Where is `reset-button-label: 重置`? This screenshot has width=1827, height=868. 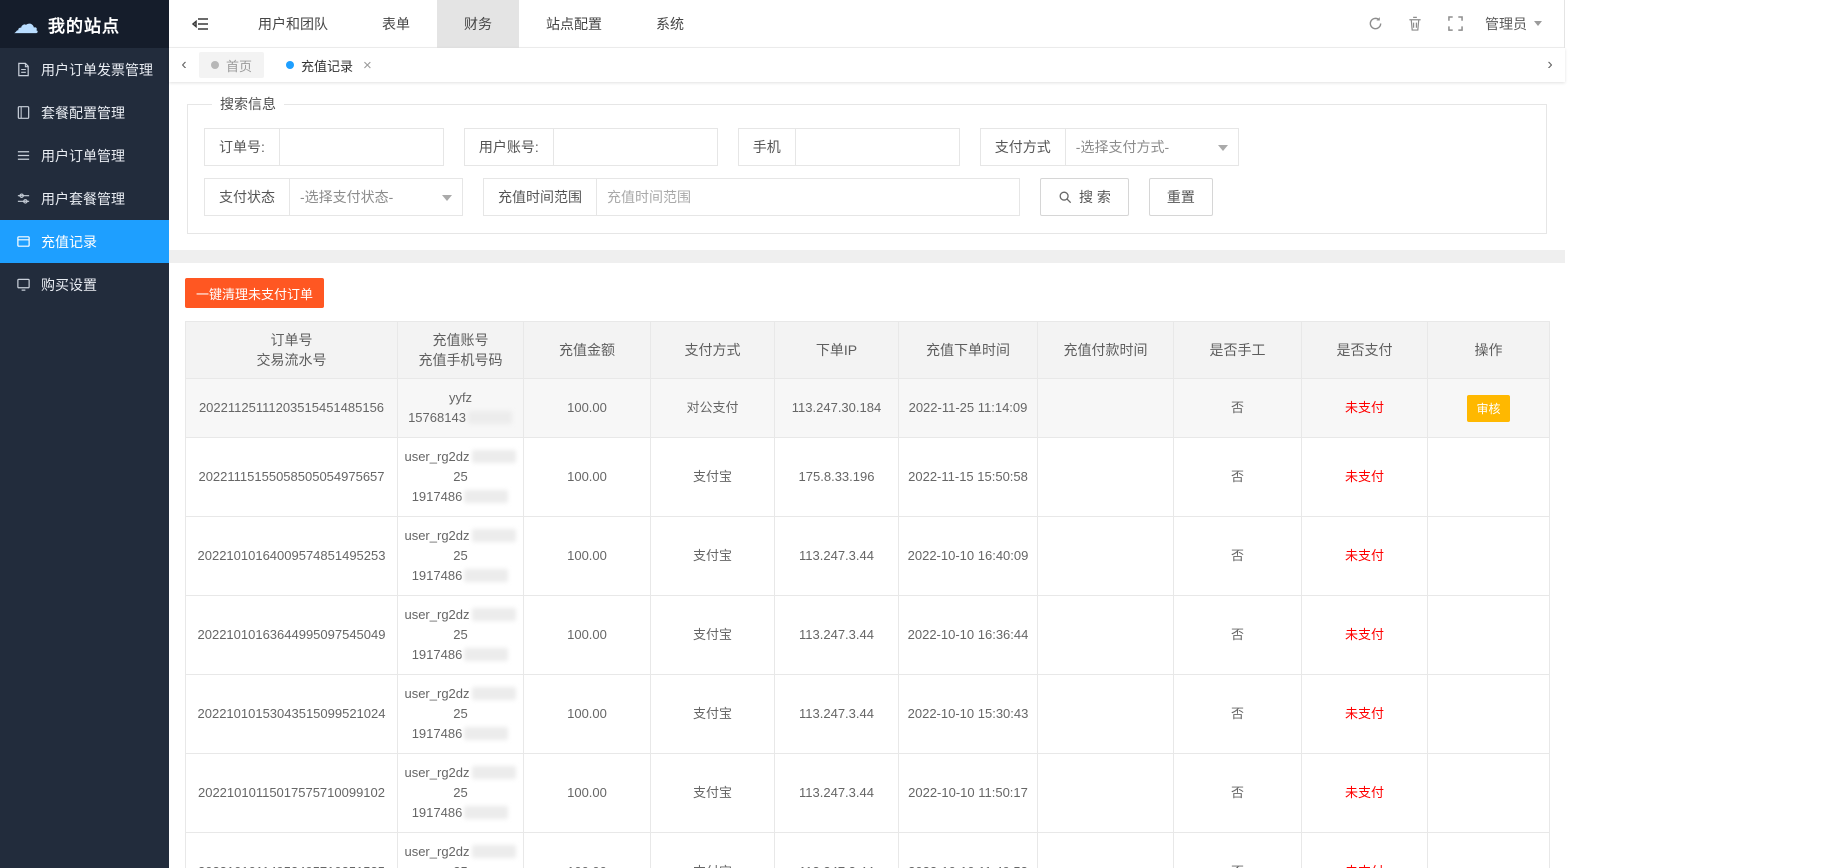 reset-button-label: 重置 is located at coordinates (1180, 197).